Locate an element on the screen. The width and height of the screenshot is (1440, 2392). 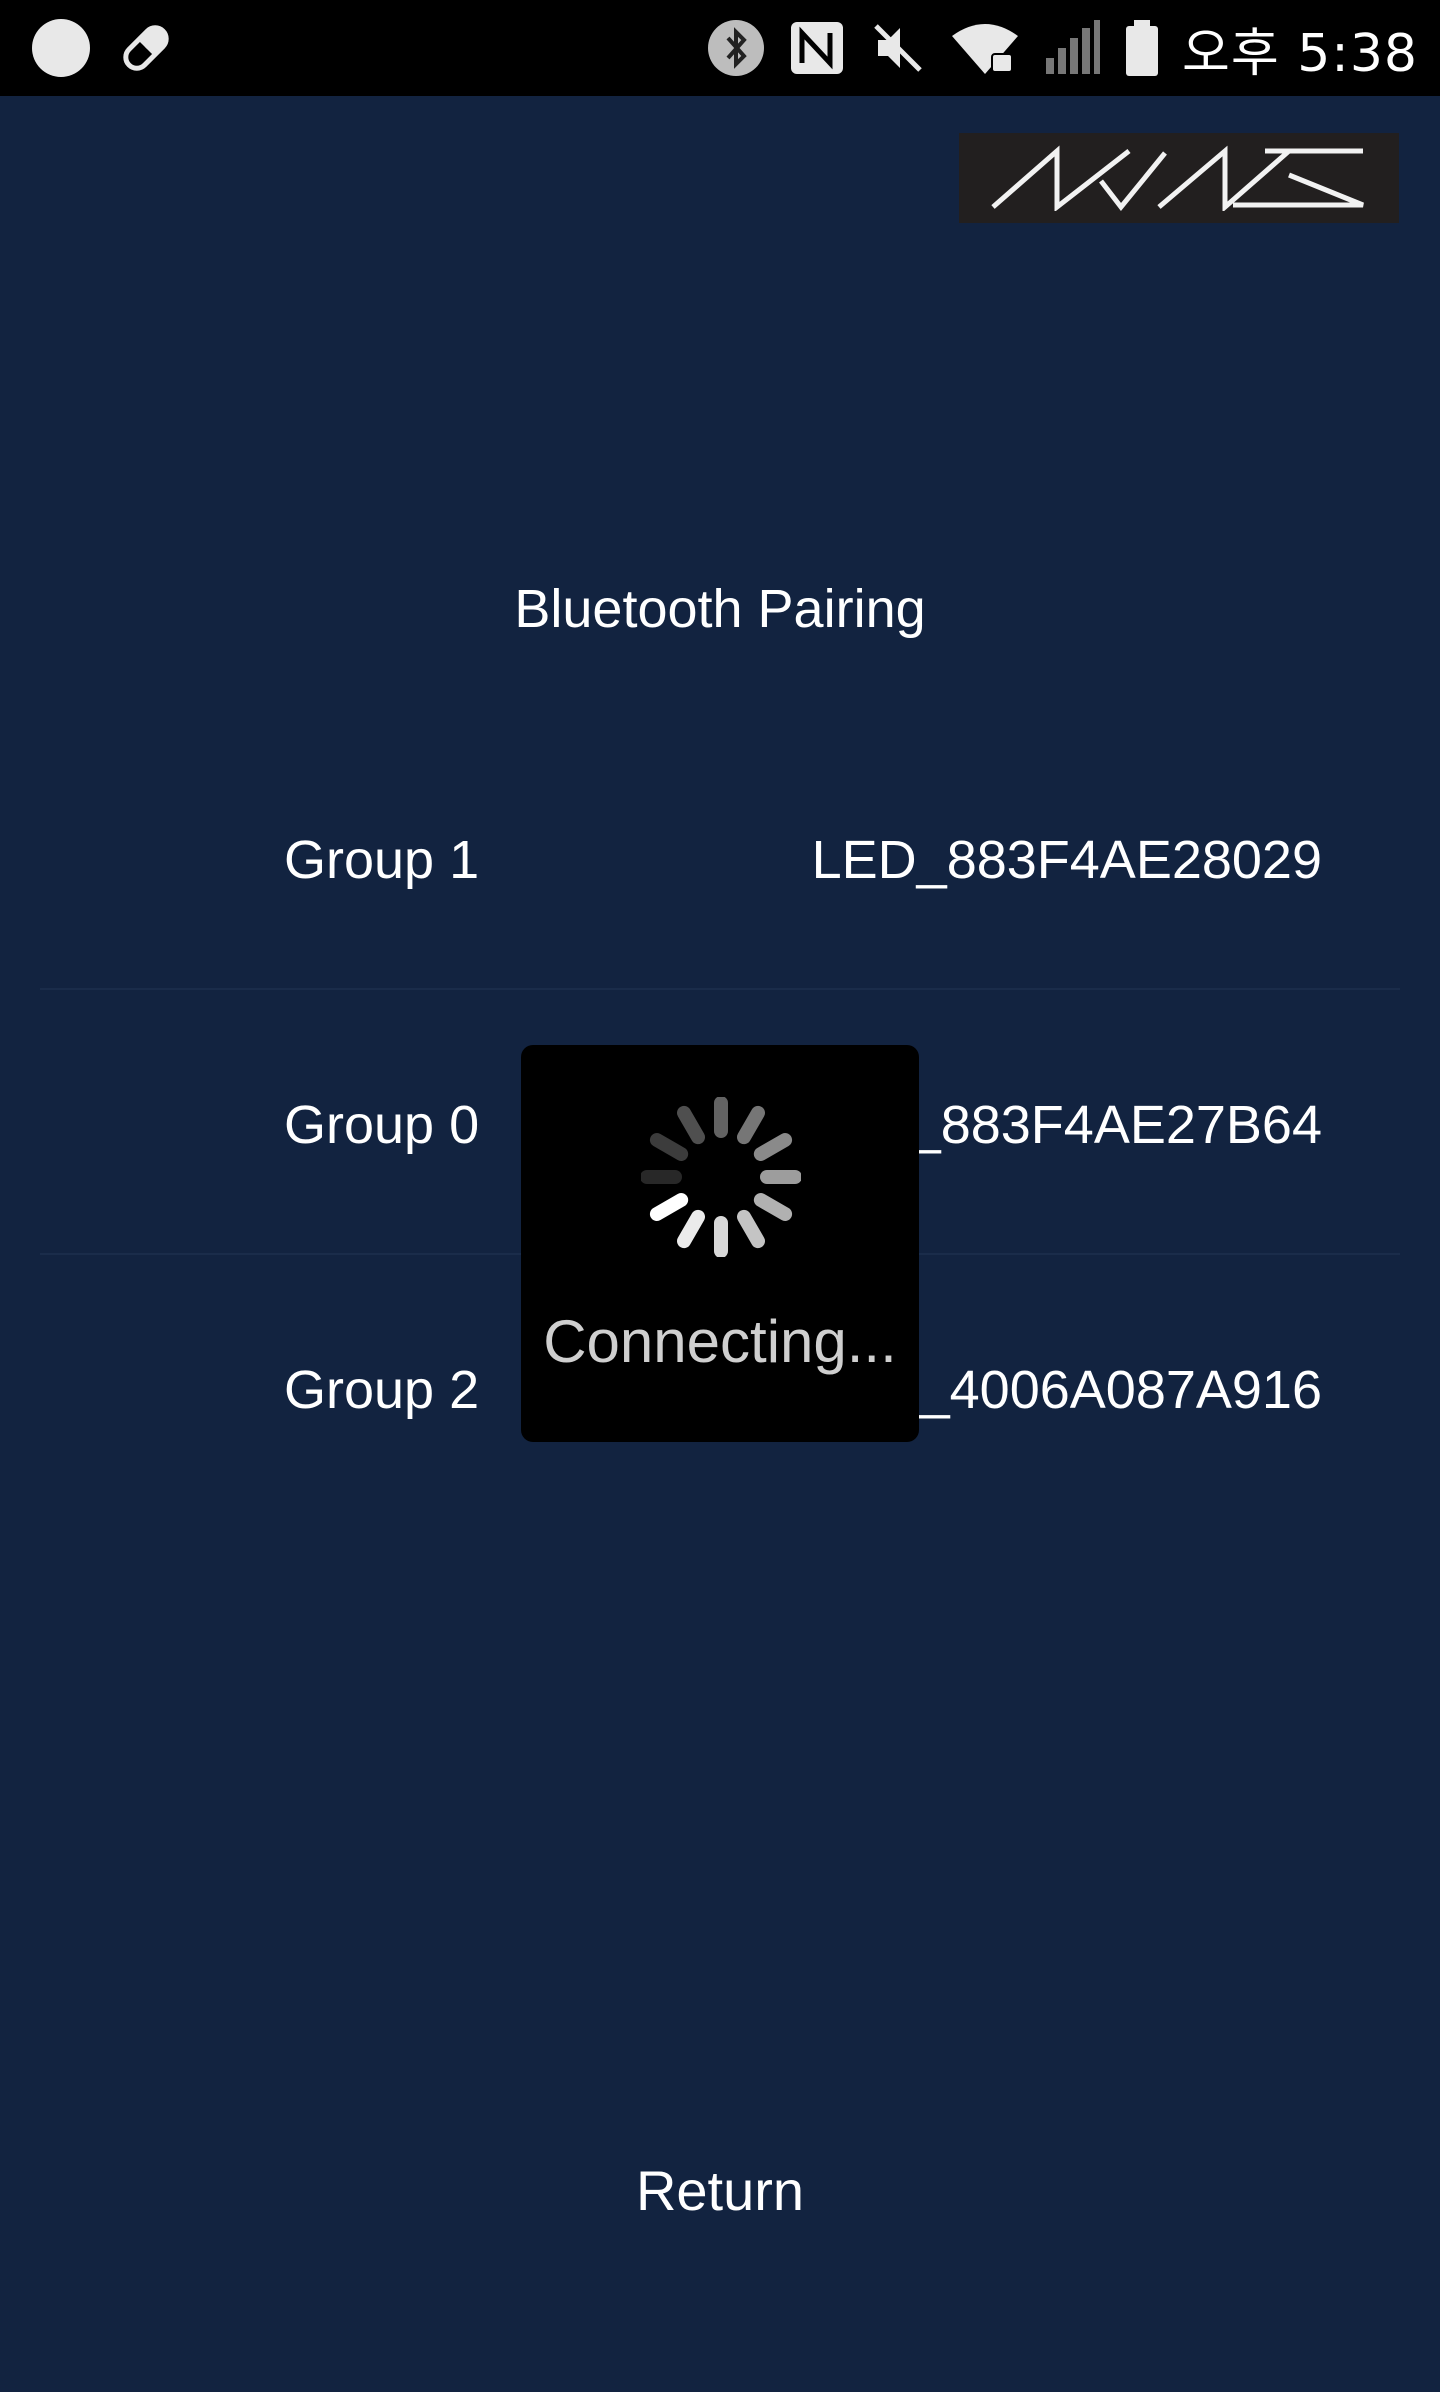
return-button: Return is located at coordinates (720, 2190).